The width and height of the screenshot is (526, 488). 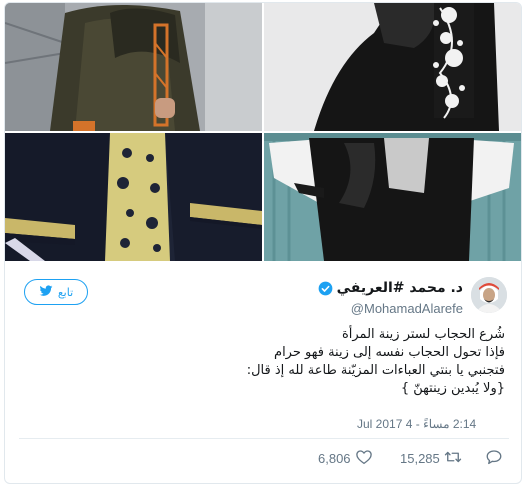 What do you see at coordinates (133, 67) in the screenshot?
I see `photo-abaya-olive` at bounding box center [133, 67].